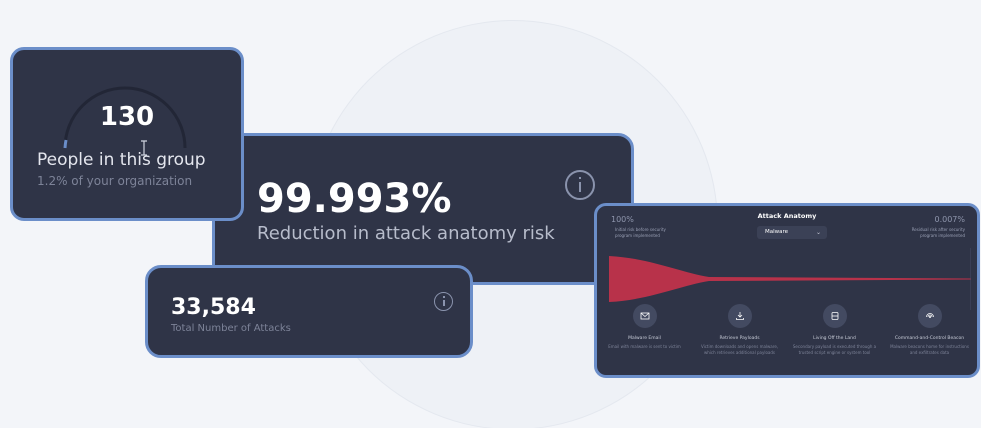 This screenshot has height=428, width=981. I want to click on stage-desc: Email with malware is sent to victim, so click(644, 346).